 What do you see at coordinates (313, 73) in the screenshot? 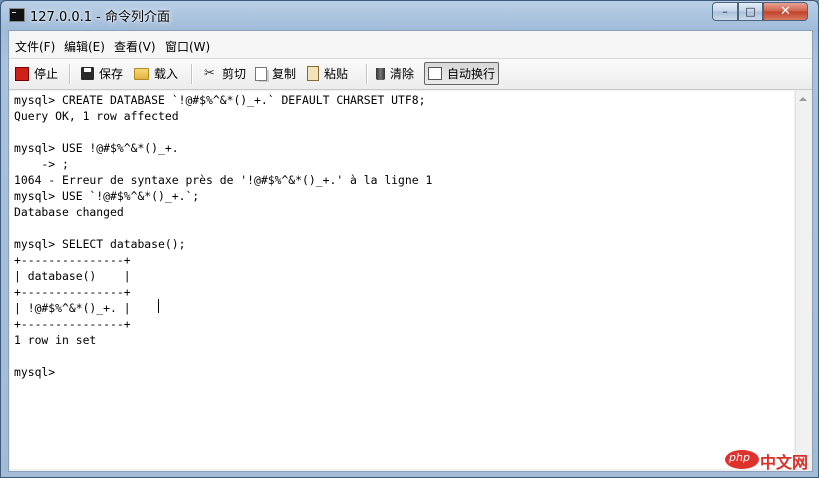
I see `clipboard-icon` at bounding box center [313, 73].